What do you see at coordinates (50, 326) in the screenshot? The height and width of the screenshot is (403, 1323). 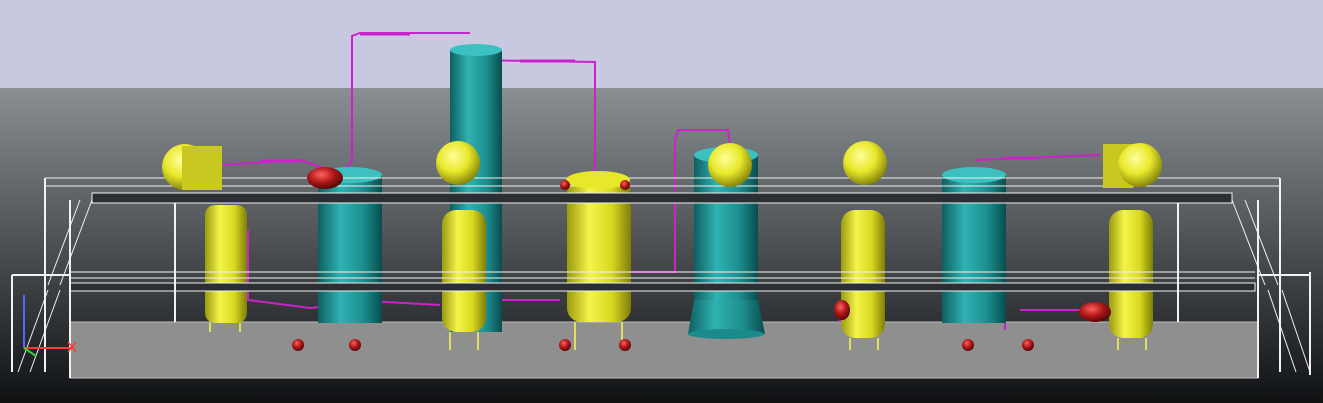 I see `ucs-axis-icon` at bounding box center [50, 326].